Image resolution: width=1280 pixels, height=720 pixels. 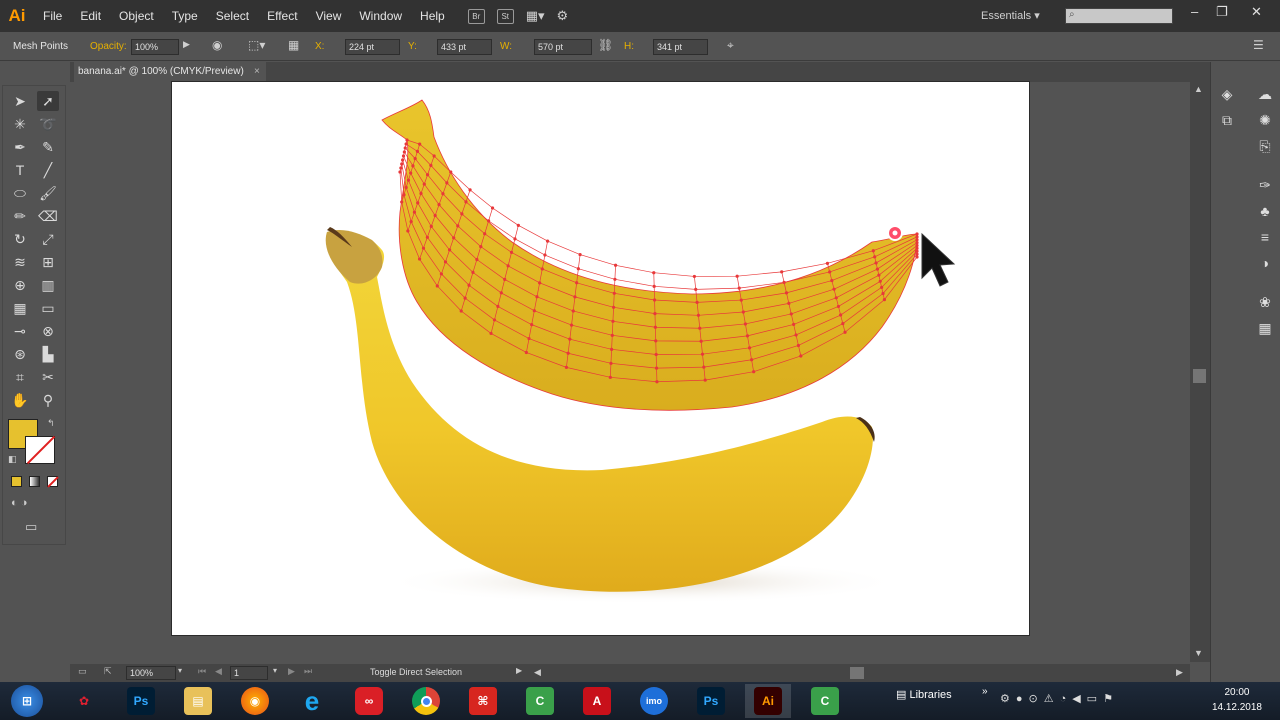 I want to click on taskbar-app-camtasia-2: C, so click(x=825, y=701).